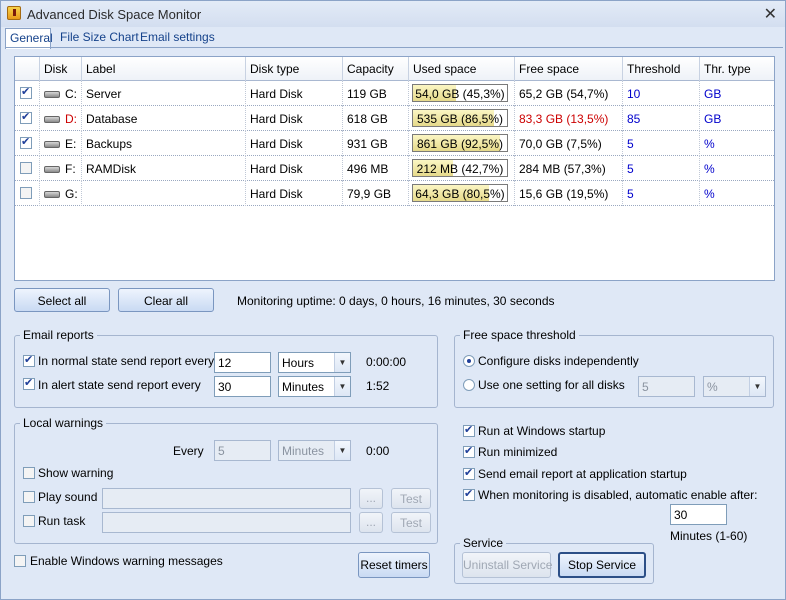 The width and height of the screenshot is (786, 600). I want to click on free-space-cell: 284 MB (57,3%), so click(568, 168).